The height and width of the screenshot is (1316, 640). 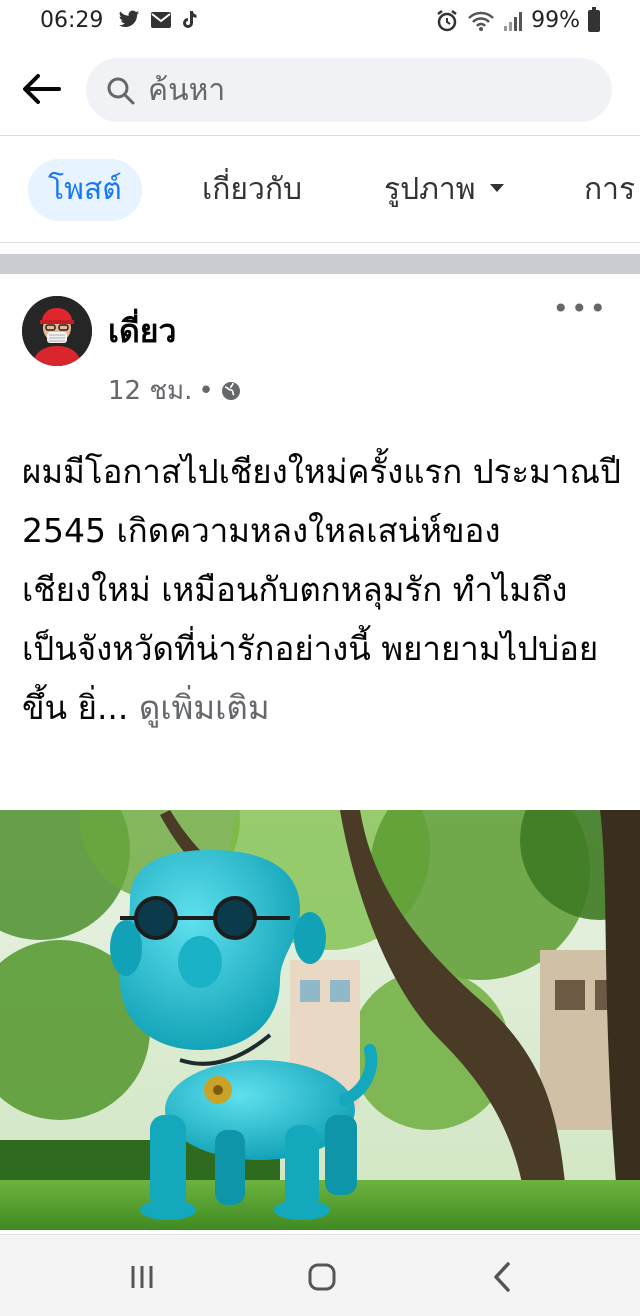 I want to click on post-time: 12 ชม., so click(x=150, y=390).